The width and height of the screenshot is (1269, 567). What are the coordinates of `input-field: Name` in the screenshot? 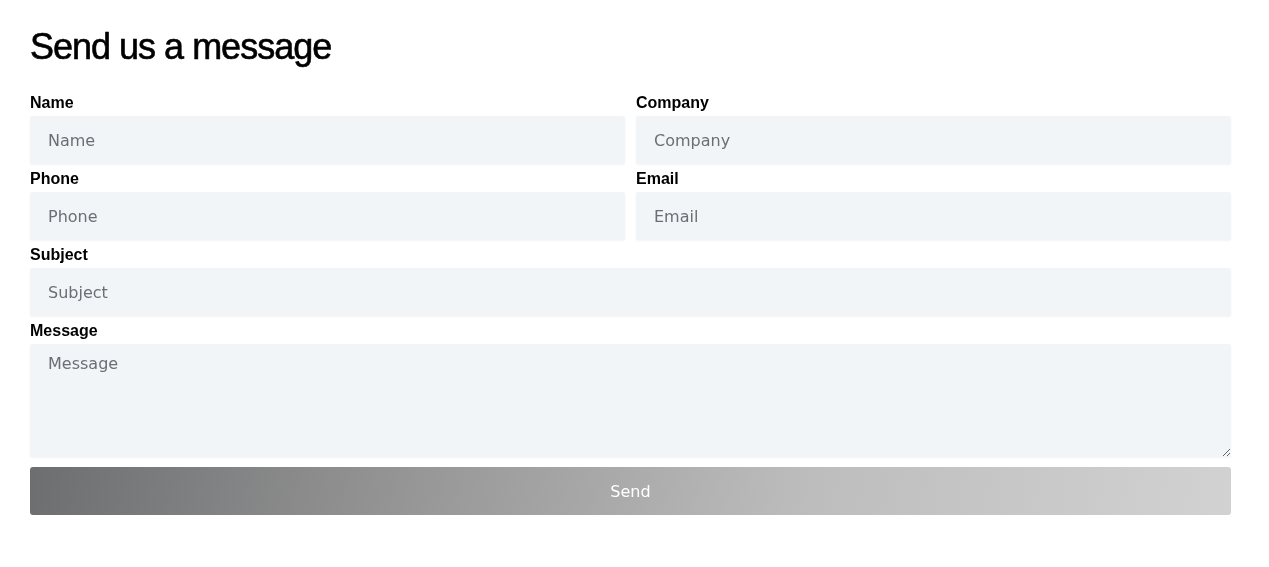 It's located at (327, 140).